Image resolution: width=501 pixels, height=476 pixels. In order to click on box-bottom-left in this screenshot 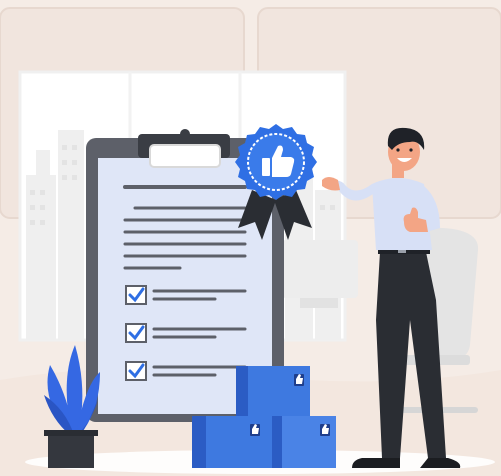, I will do `click(232, 442)`.